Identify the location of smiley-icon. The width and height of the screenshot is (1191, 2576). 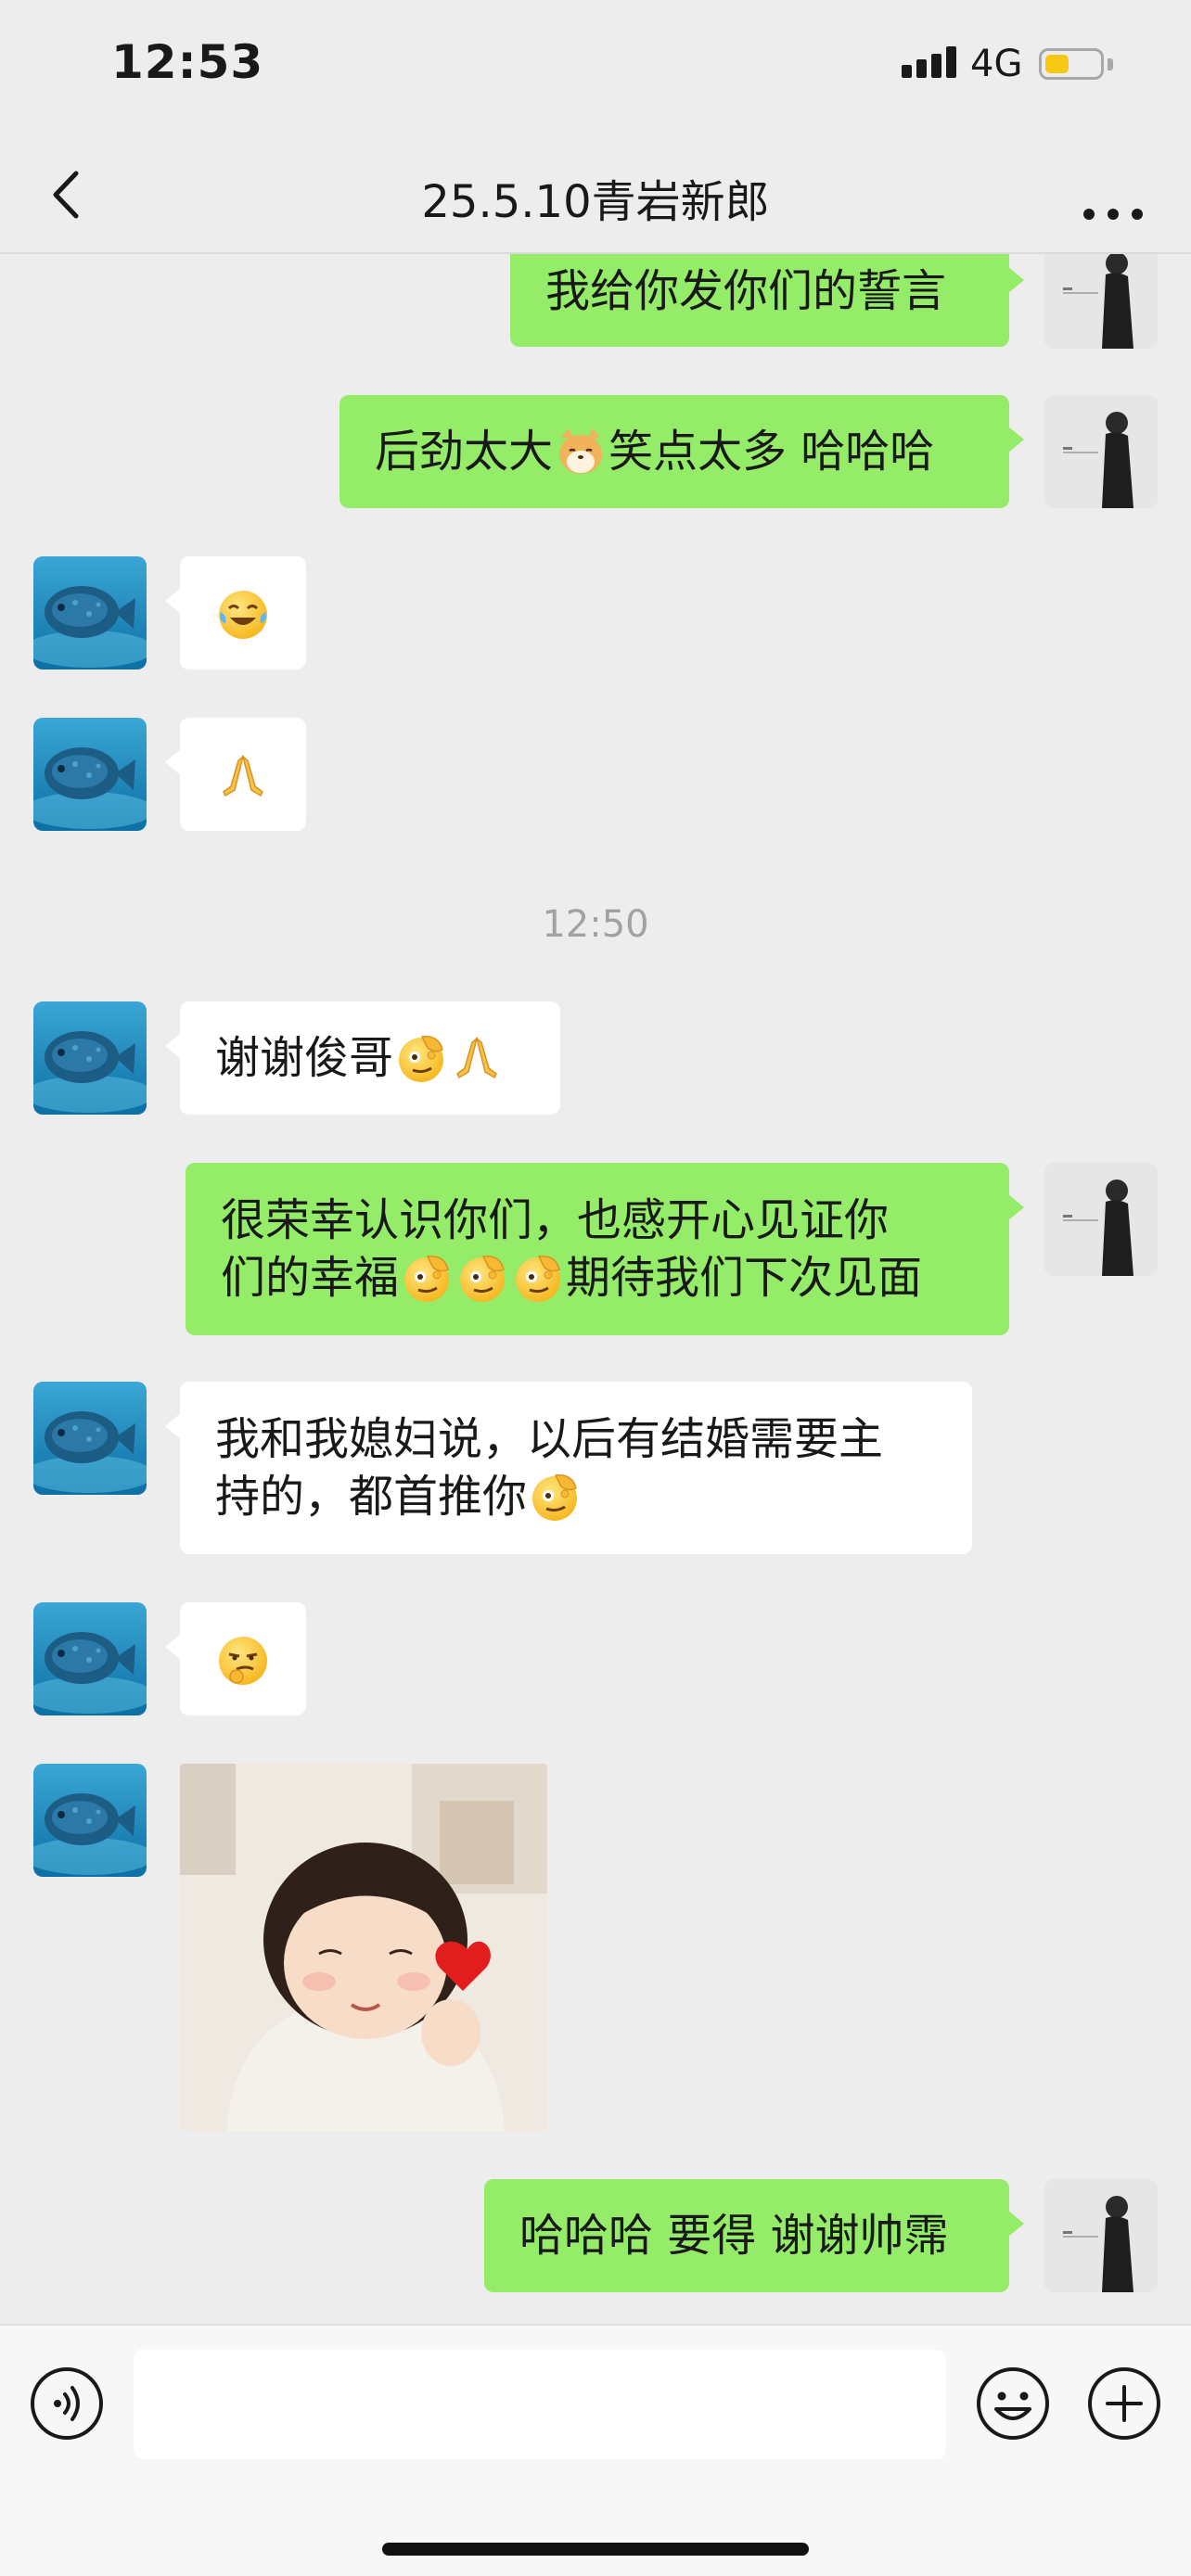
(1013, 2404).